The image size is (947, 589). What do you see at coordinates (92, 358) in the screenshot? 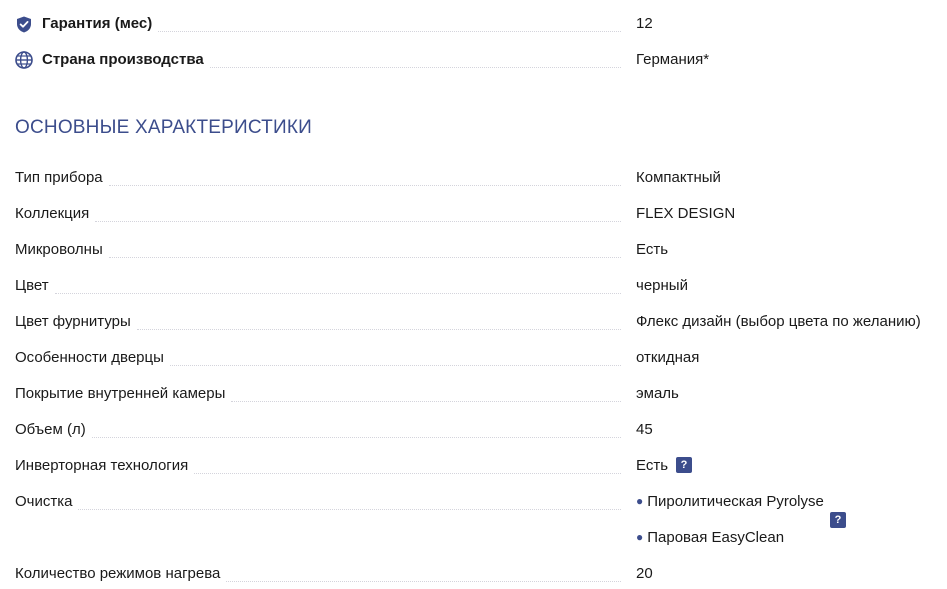
I see `spec-label-text: Особенности дверцы` at bounding box center [92, 358].